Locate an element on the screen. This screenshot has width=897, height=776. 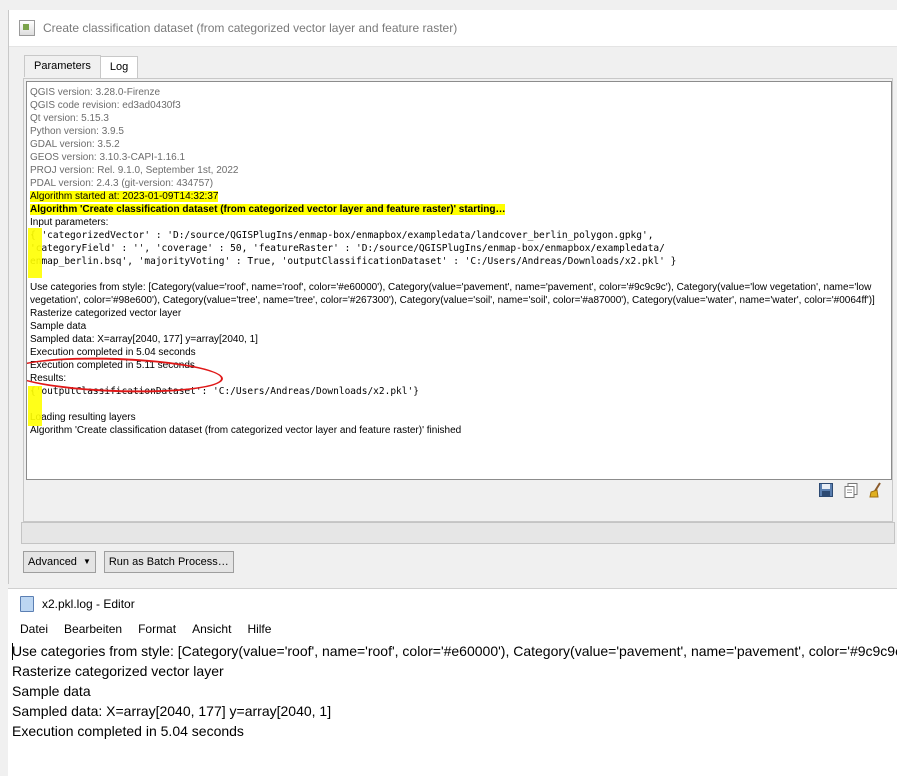
tab-bar: Parameters Log is located at coordinates (81, 66).